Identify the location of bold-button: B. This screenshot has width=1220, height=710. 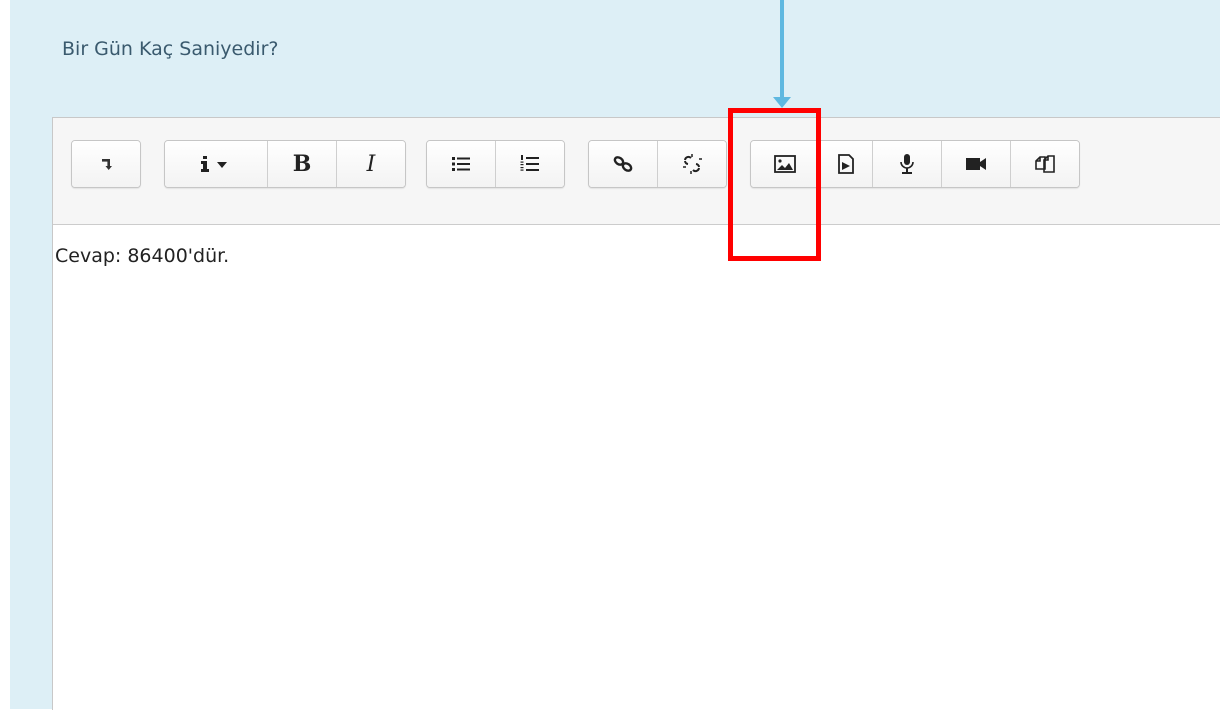
(302, 164).